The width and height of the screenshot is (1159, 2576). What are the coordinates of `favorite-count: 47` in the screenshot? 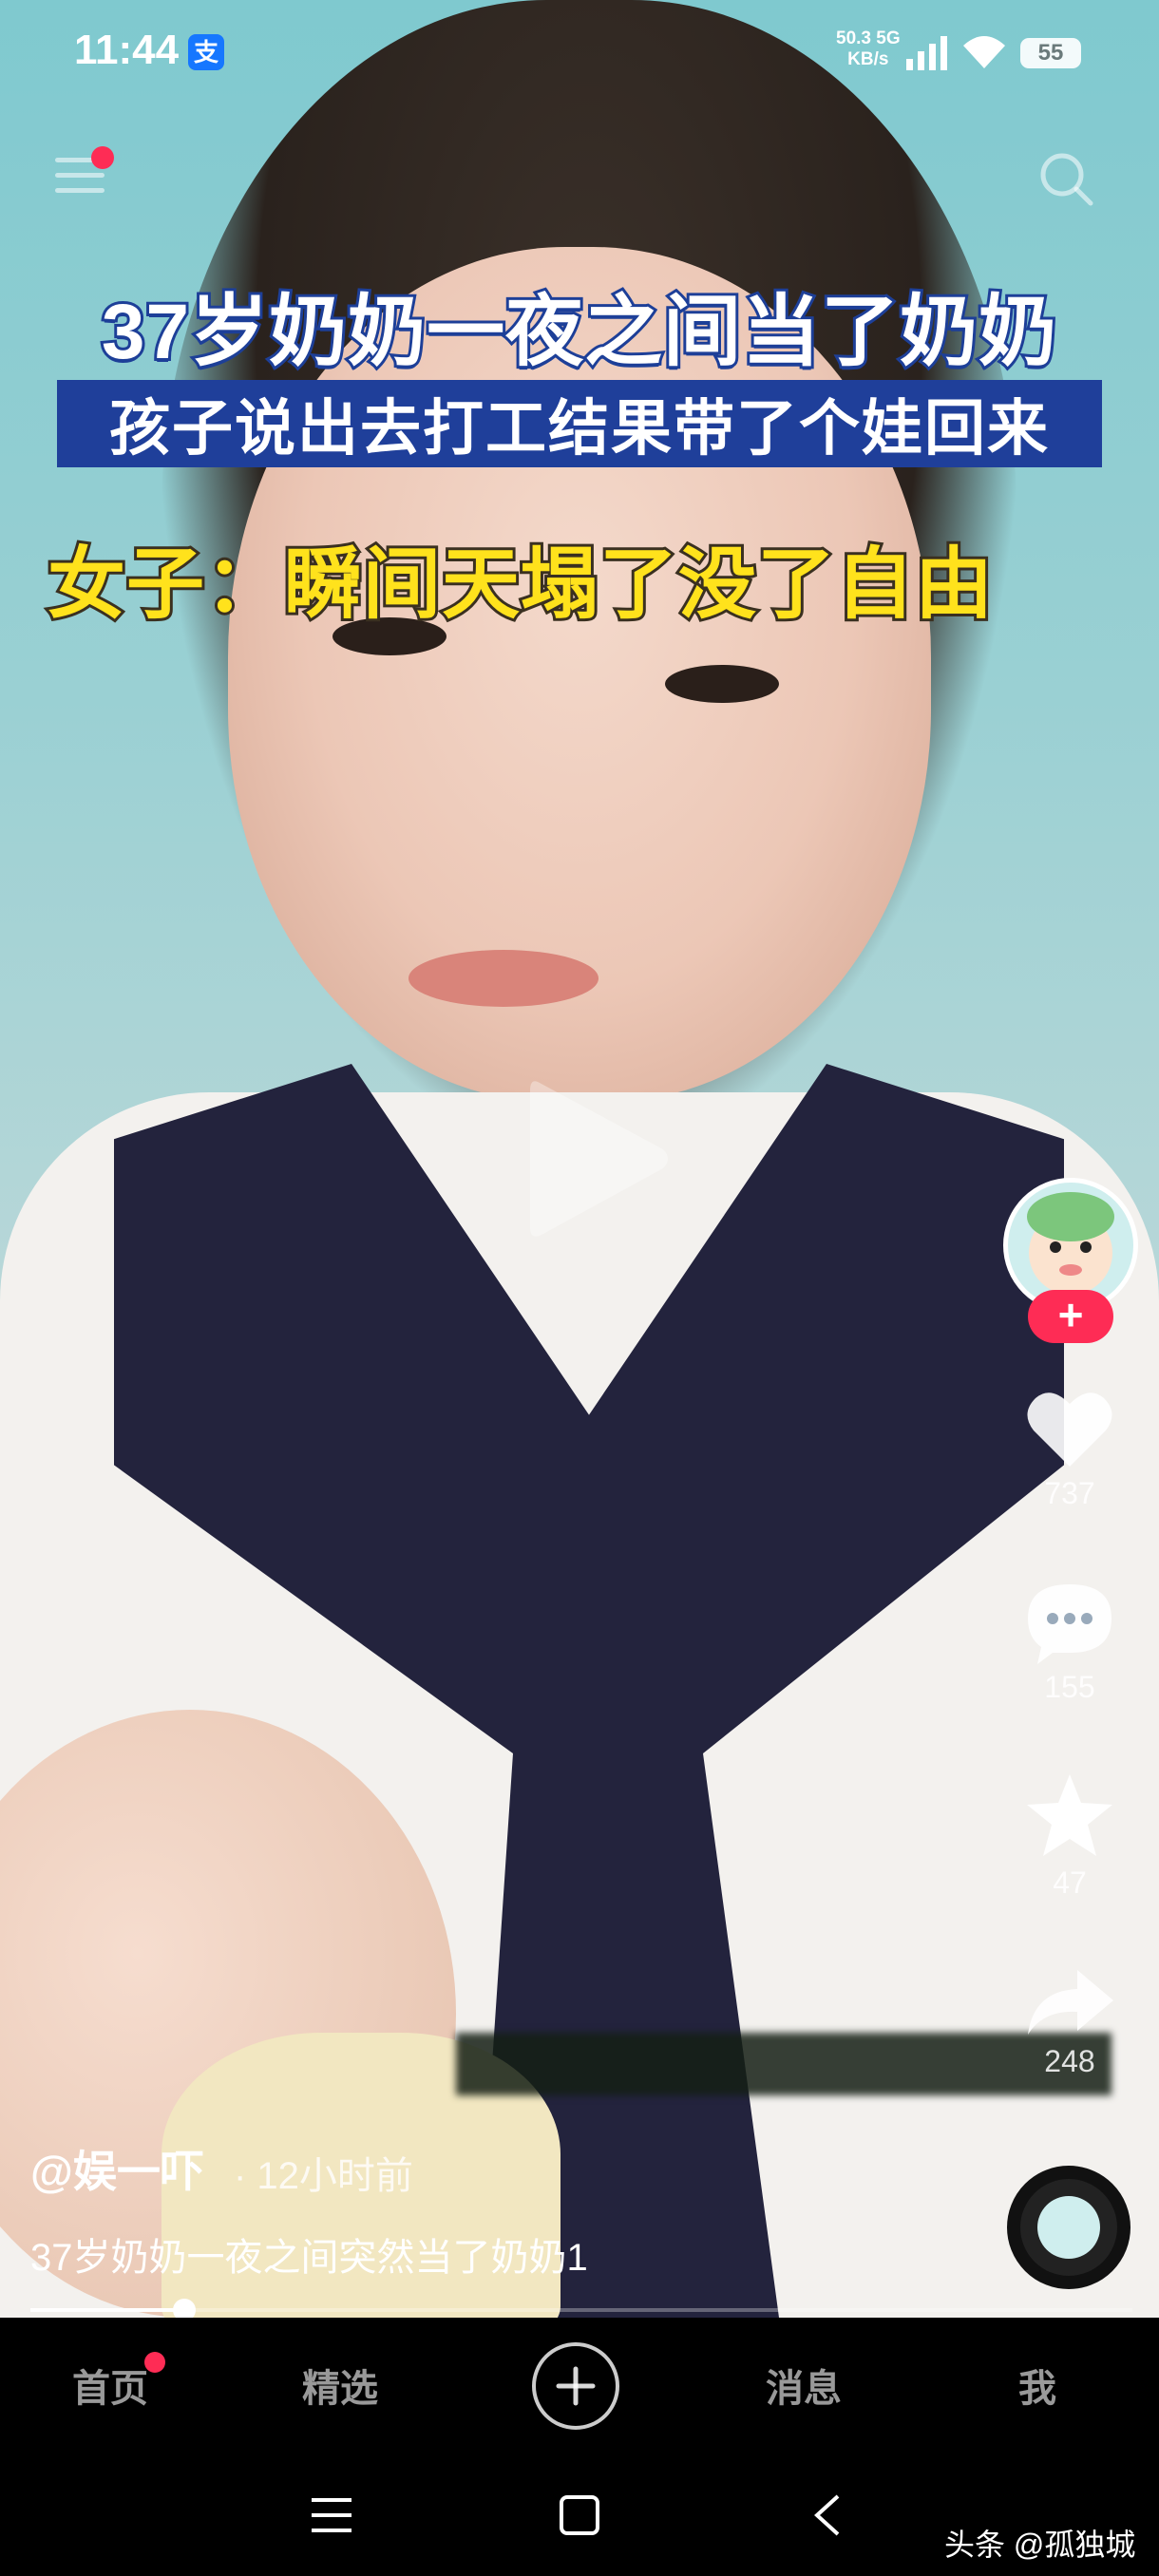 It's located at (1070, 1883).